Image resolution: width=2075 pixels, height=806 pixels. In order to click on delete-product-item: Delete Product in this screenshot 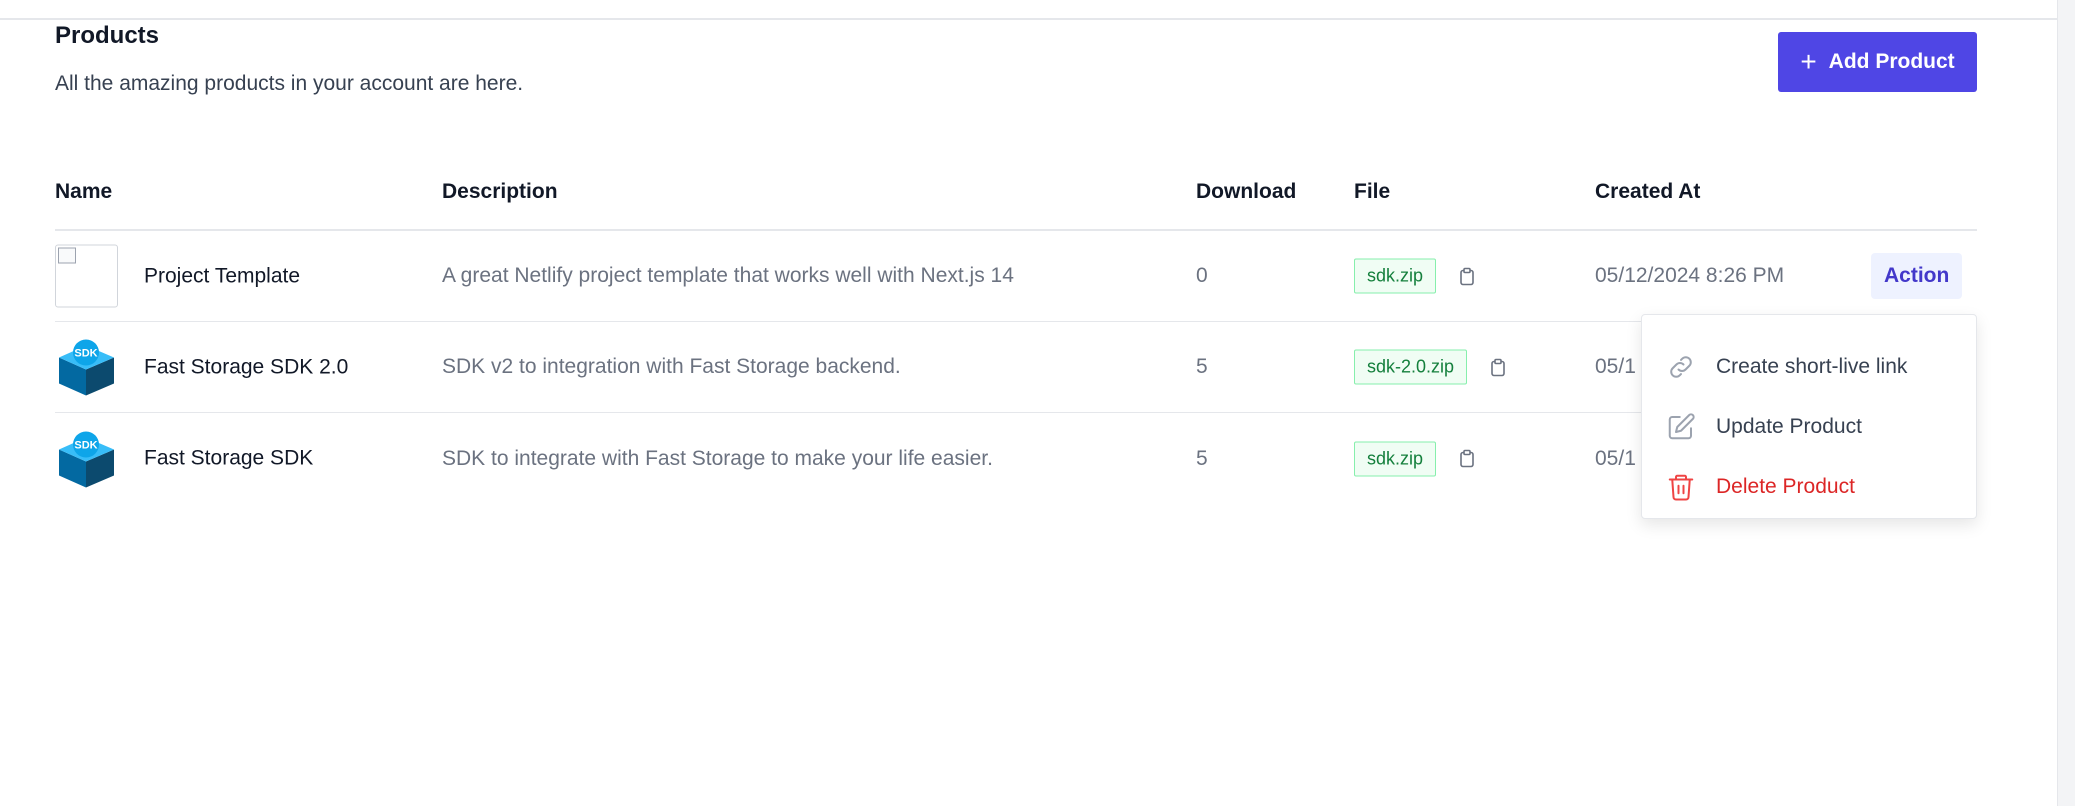, I will do `click(1809, 487)`.